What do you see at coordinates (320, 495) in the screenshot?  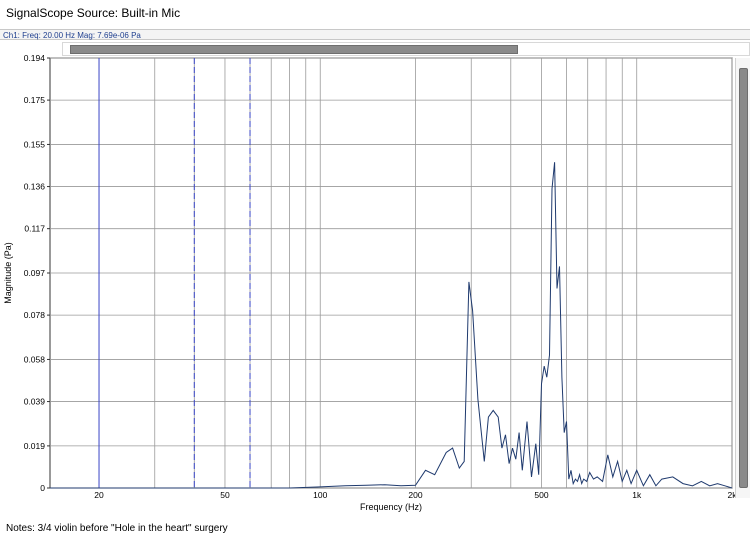 I see `x-tick-label: 100` at bounding box center [320, 495].